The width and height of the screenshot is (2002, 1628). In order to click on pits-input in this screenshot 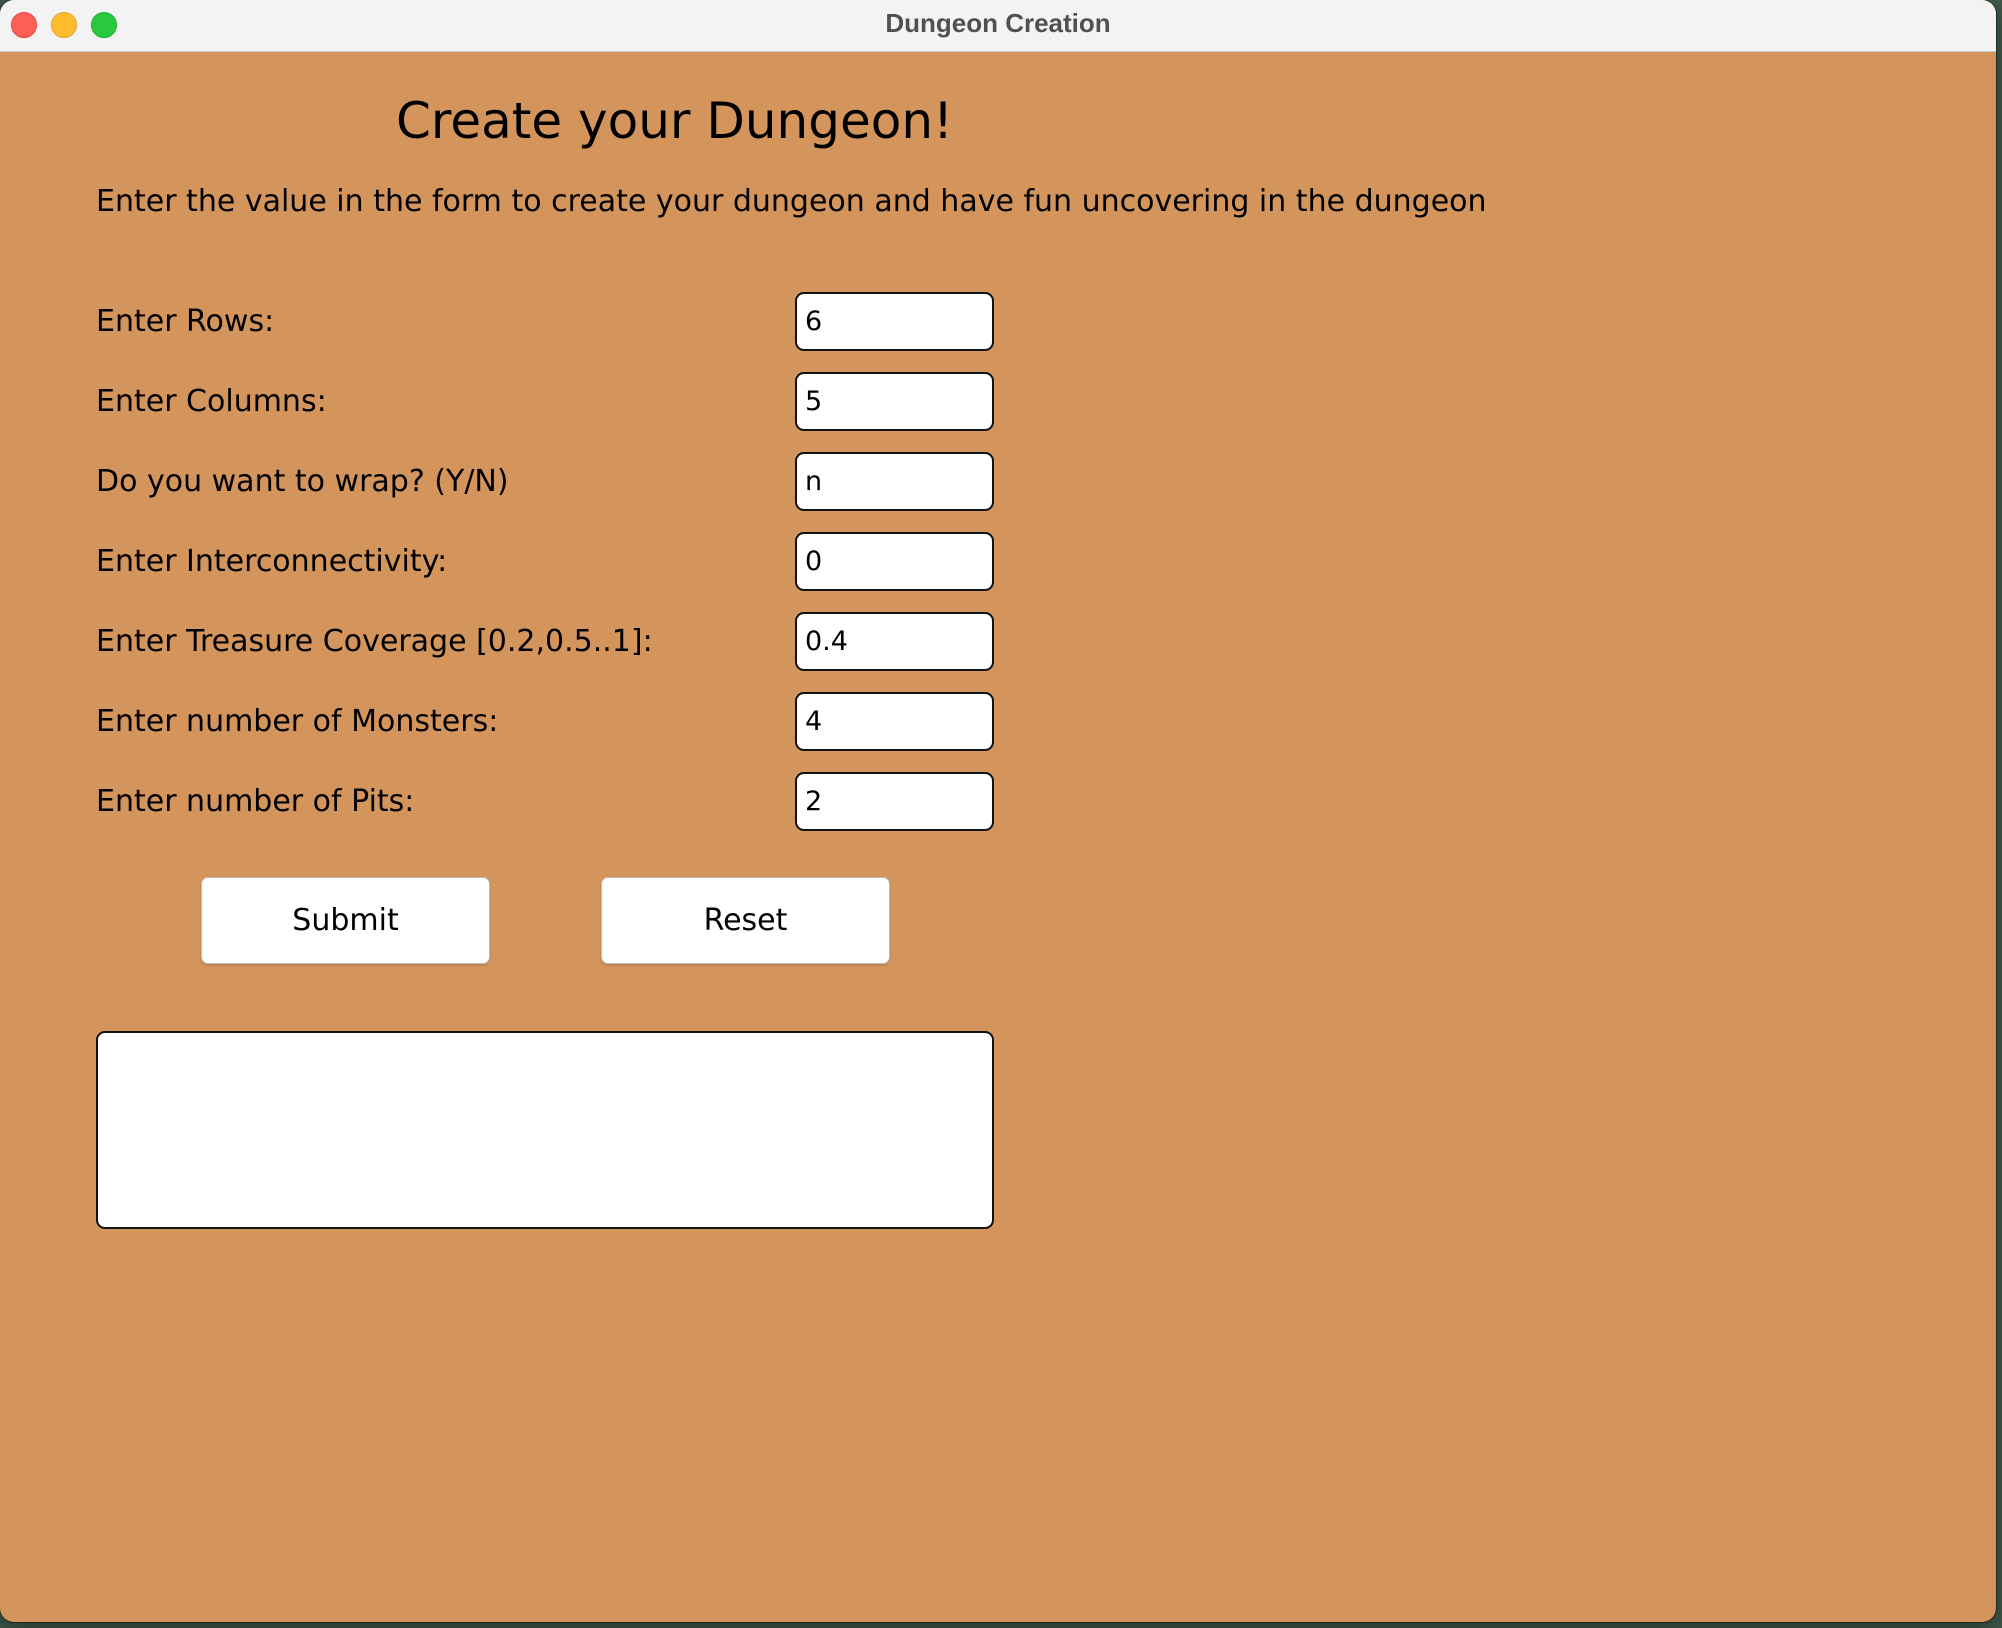, I will do `click(894, 801)`.